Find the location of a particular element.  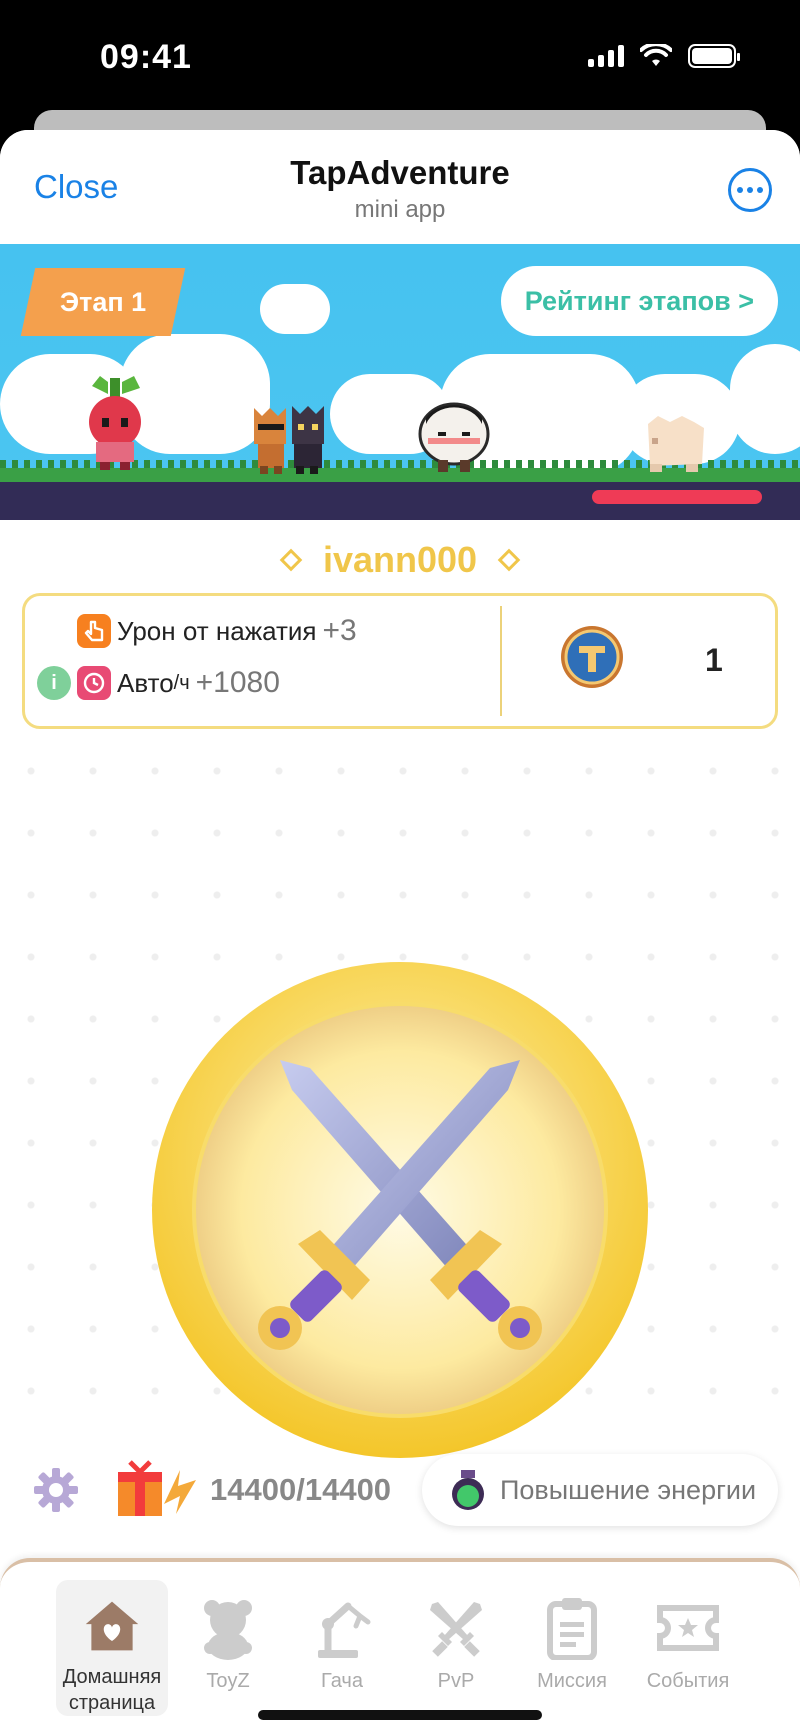

nav-item-events: События is located at coordinates (688, 1648).